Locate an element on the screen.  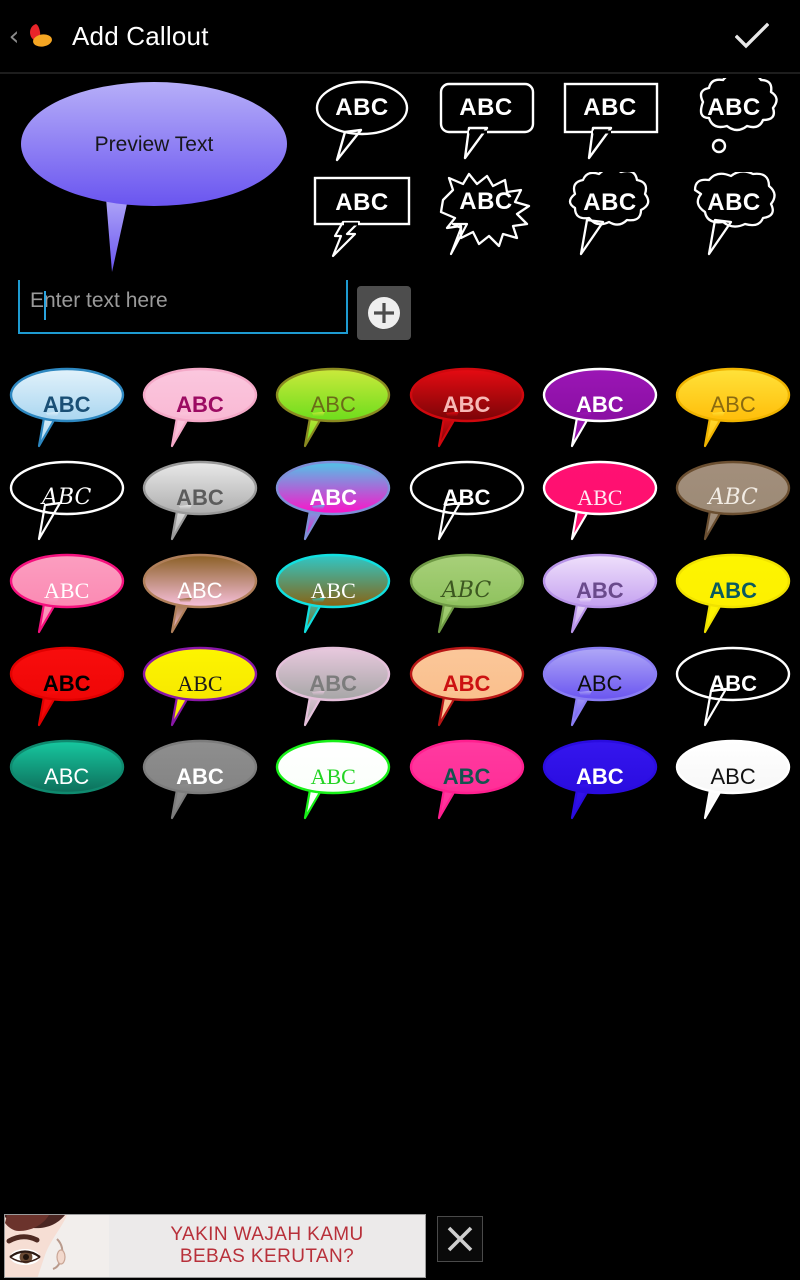
close-icon is located at coordinates (460, 1239).